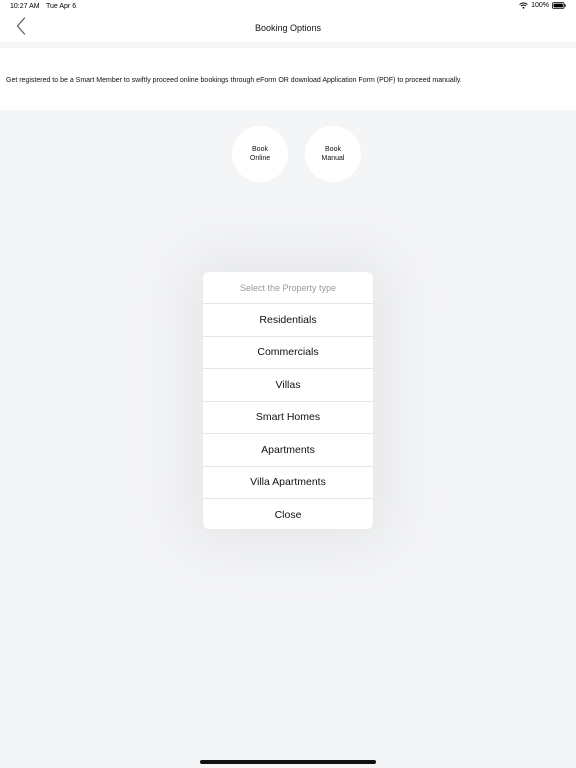 The image size is (576, 768). What do you see at coordinates (333, 154) in the screenshot?
I see `book-manual-button: Book Manual` at bounding box center [333, 154].